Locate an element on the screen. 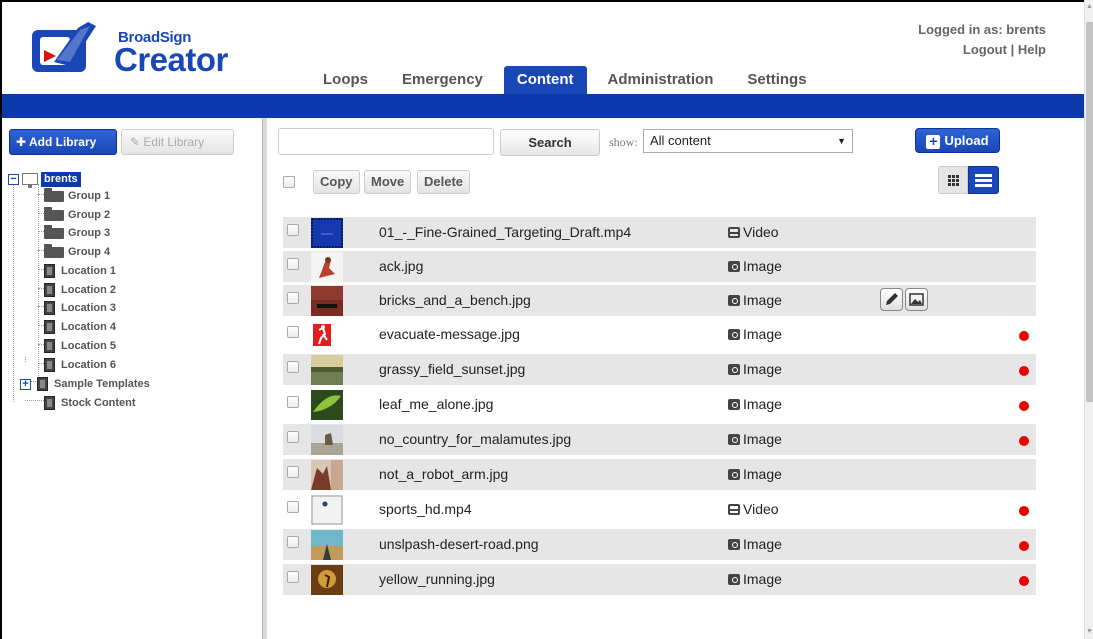 This screenshot has width=1093, height=639. tree-item-location-5: Location 5 is located at coordinates (77, 346).